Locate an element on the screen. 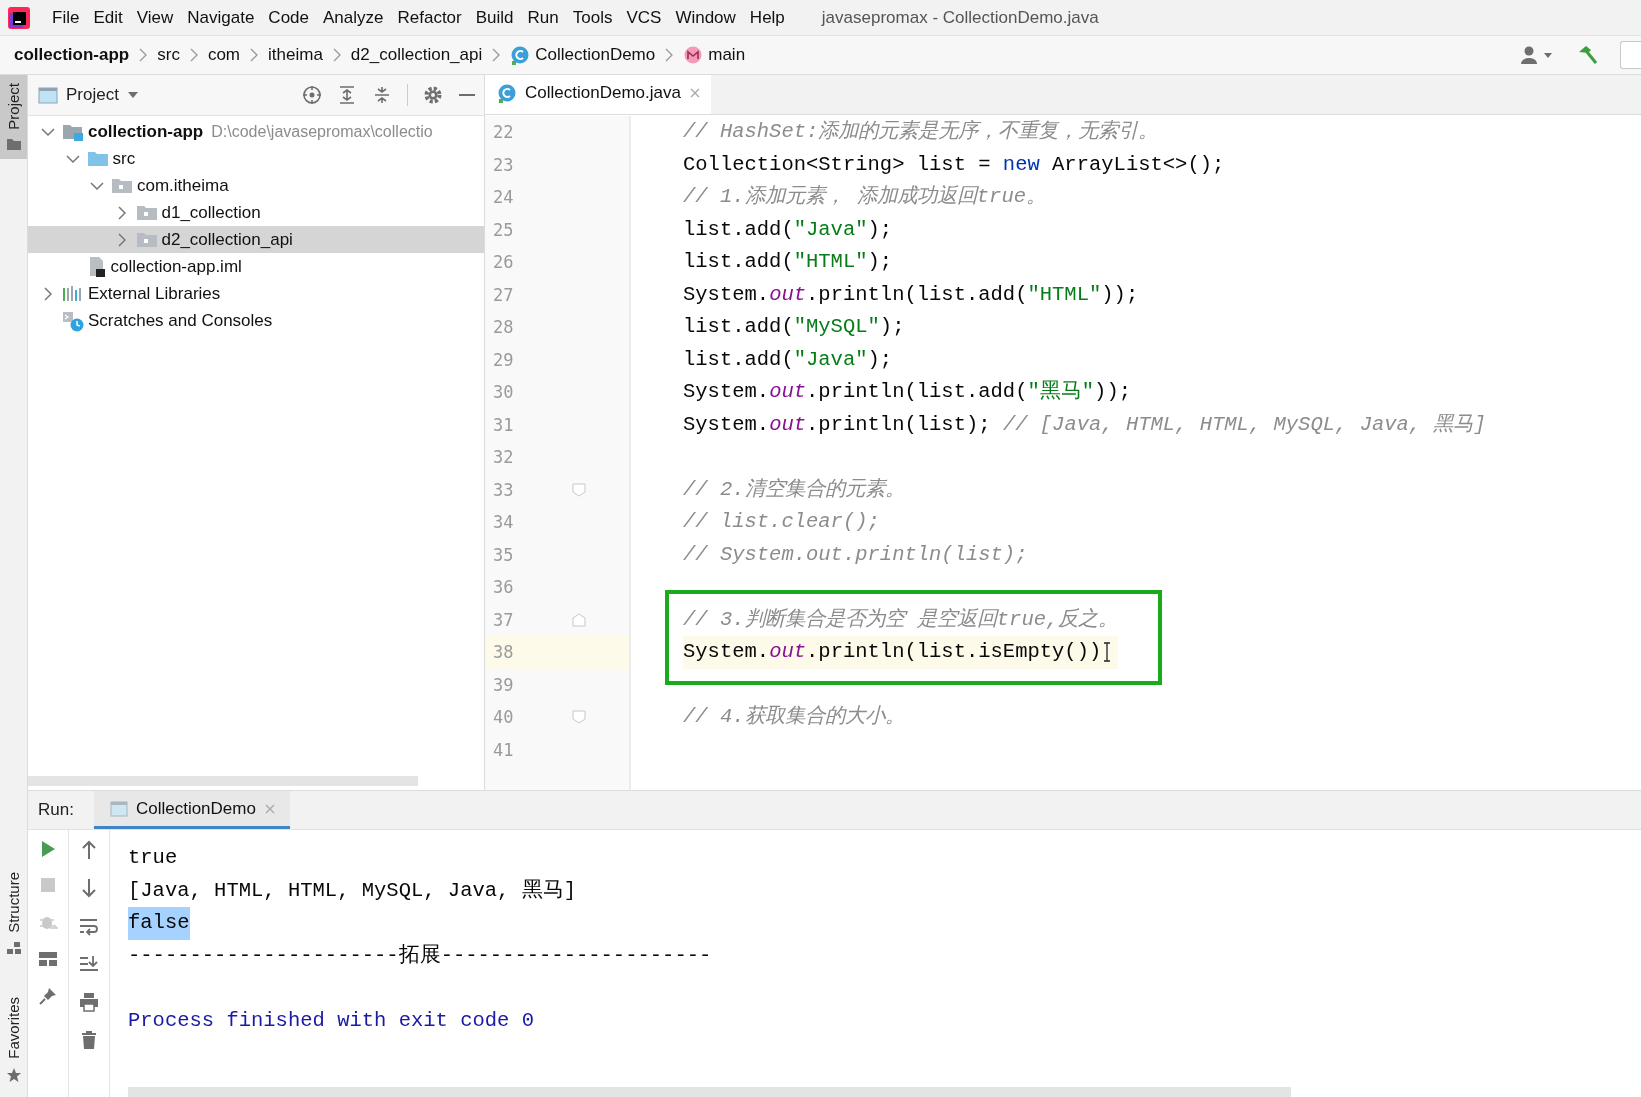 Image resolution: width=1641 pixels, height=1097 pixels. tool-window-tab: Project is located at coordinates (13, 117).